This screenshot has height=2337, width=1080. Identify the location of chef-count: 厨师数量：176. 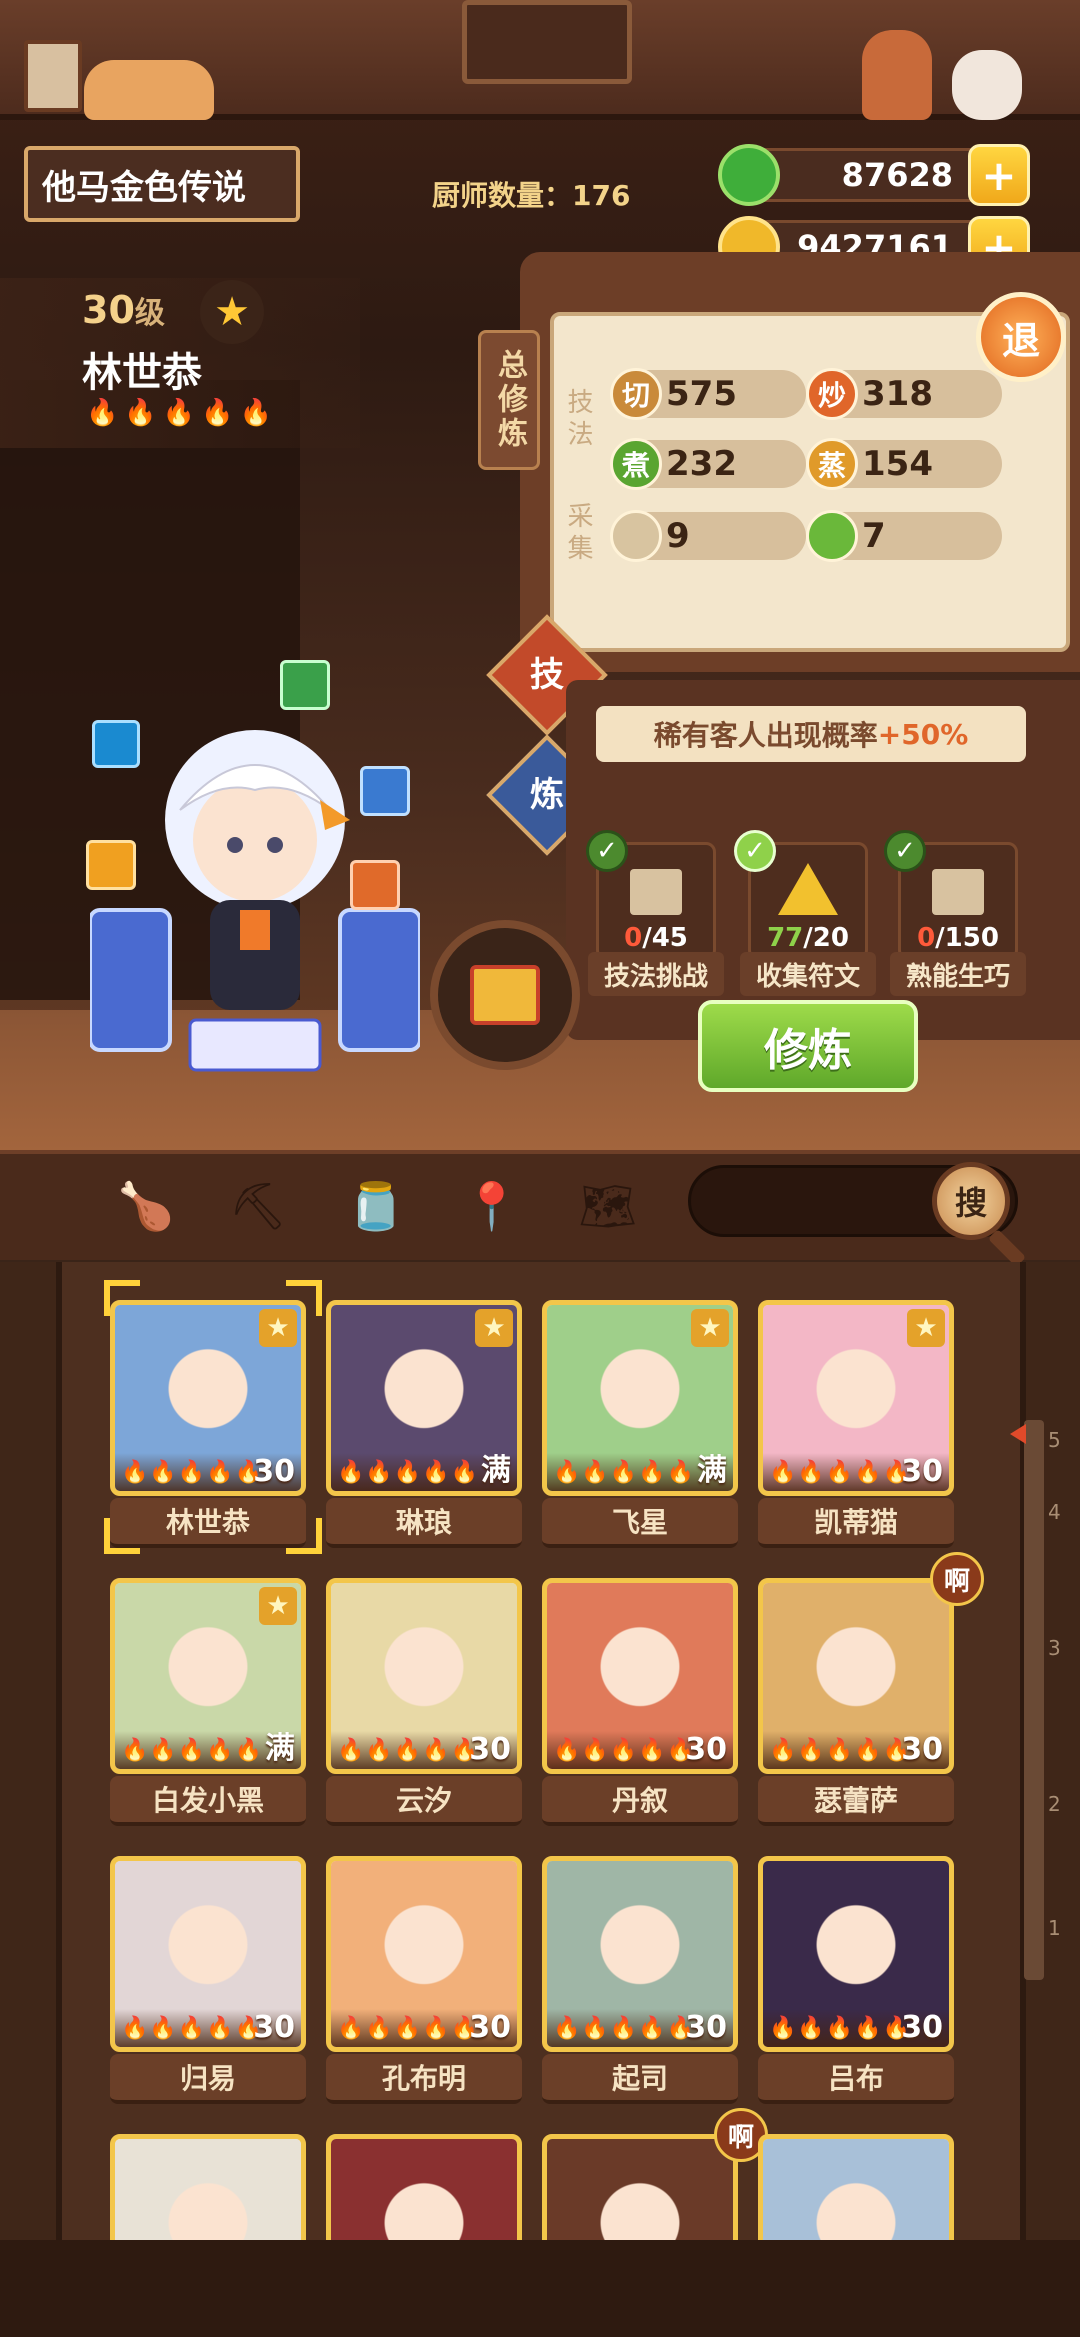
(531, 194).